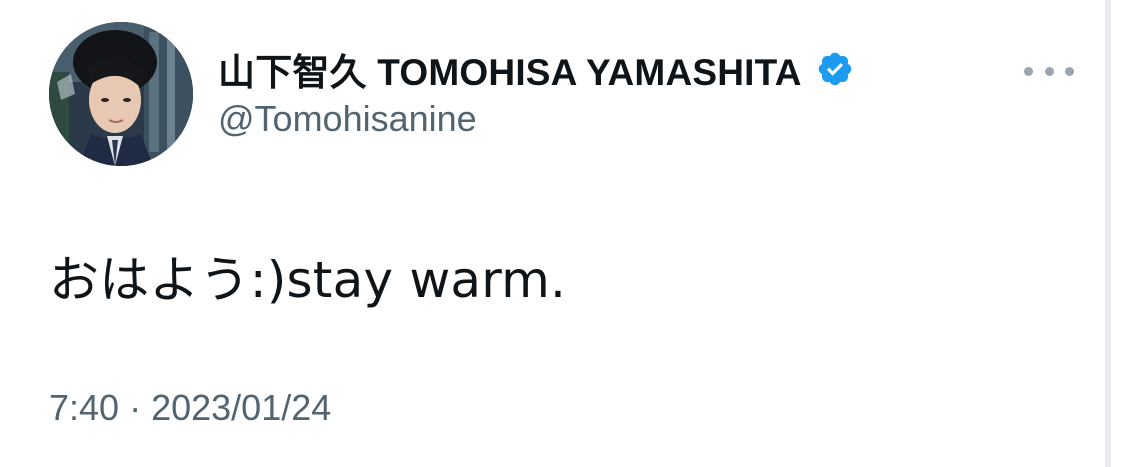 The image size is (1125, 467). I want to click on author-name-row: 山下智久 TOMOHISA YAMASHITA, so click(536, 69).